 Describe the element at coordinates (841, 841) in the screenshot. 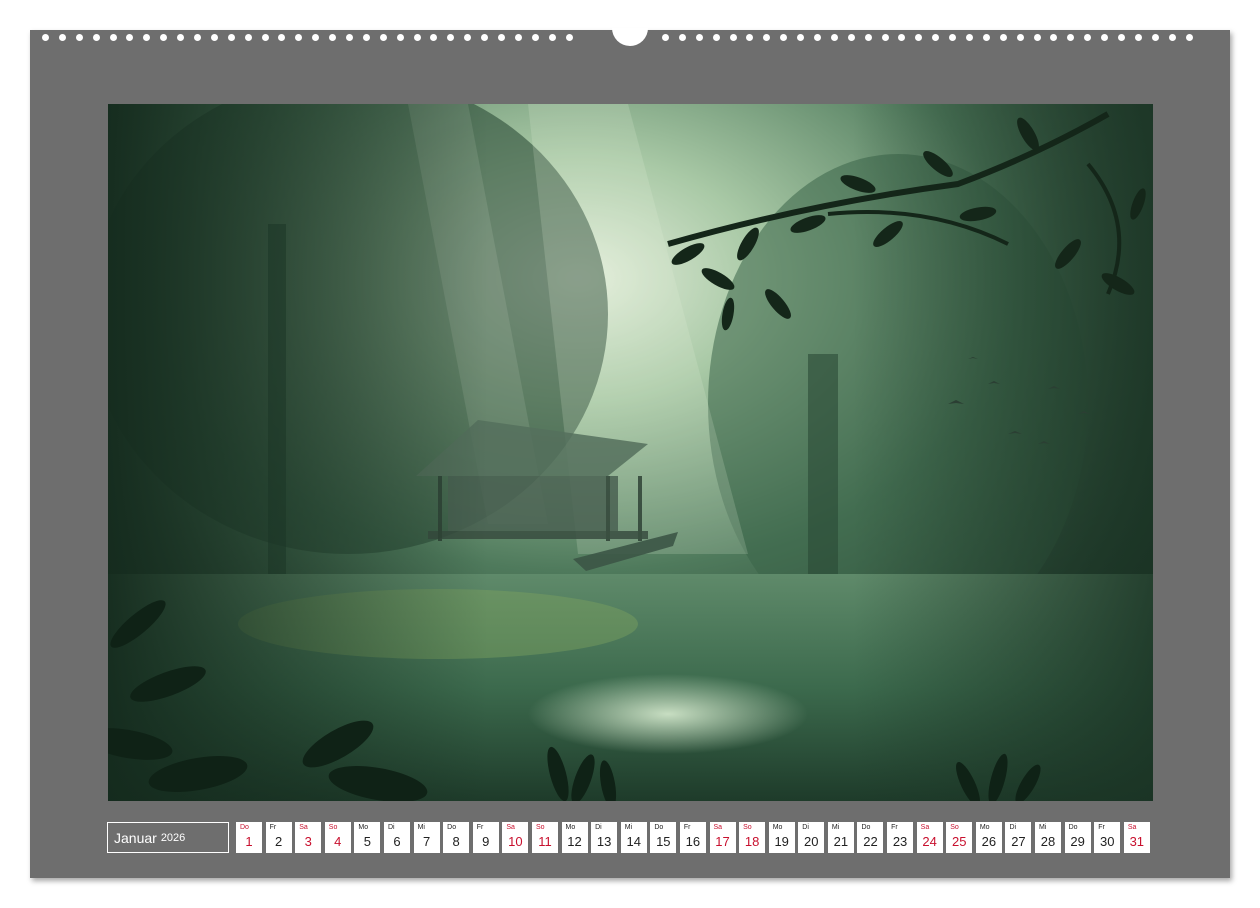

I see `day-number: 21` at that location.